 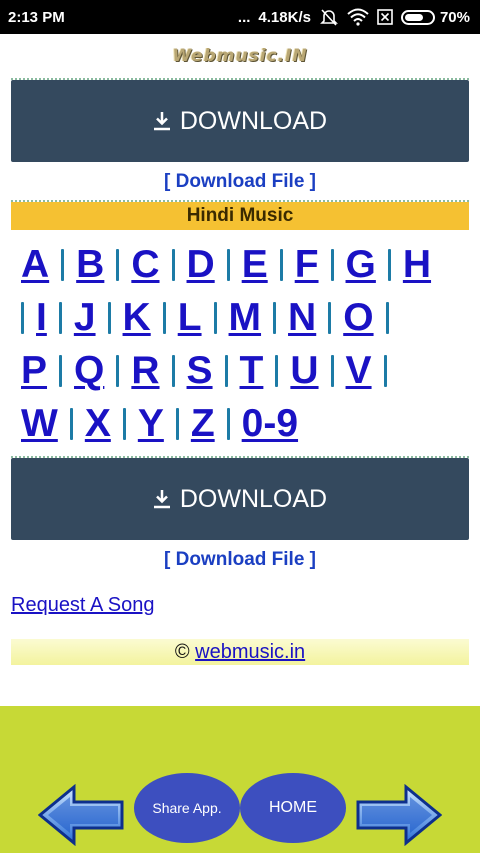 What do you see at coordinates (250, 652) in the screenshot?
I see `copyright-link: webmusic.in` at bounding box center [250, 652].